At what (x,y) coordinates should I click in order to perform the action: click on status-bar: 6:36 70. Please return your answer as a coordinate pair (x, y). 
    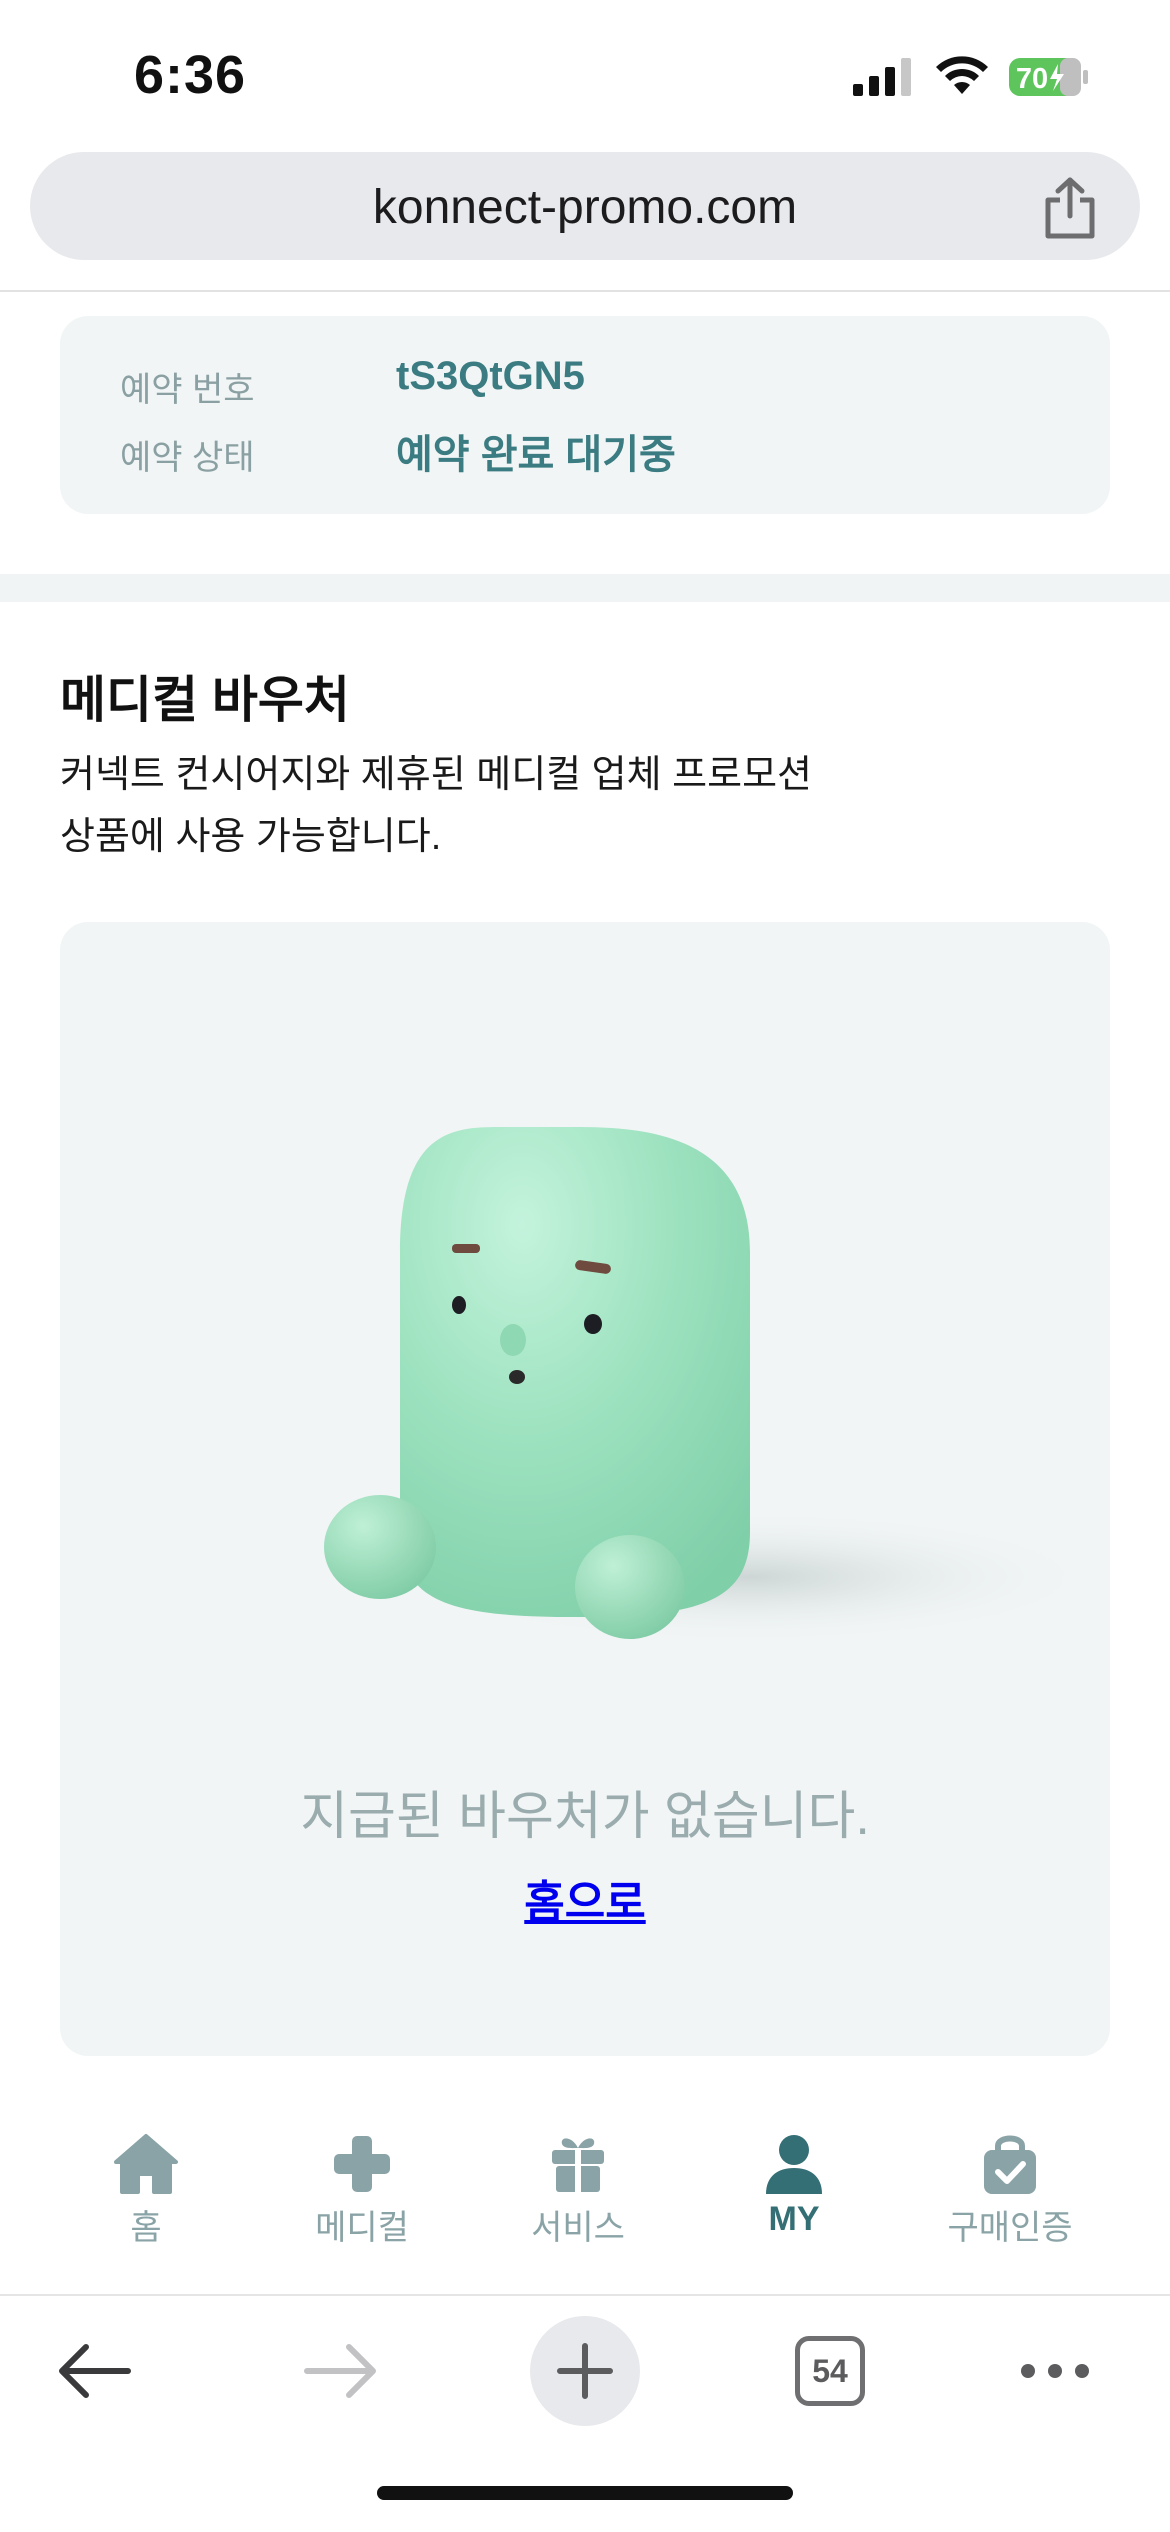
    Looking at the image, I should click on (585, 75).